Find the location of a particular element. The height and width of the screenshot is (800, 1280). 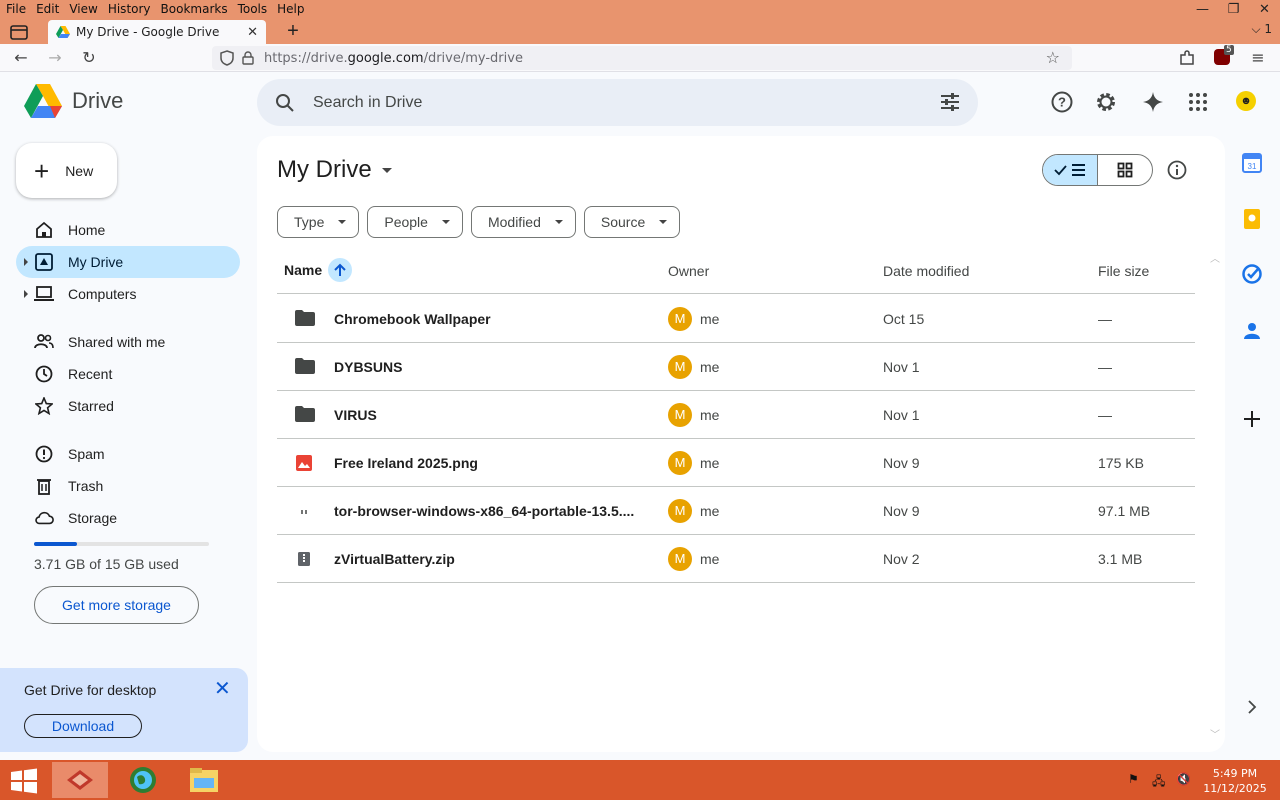

close-tab-icon: ✕ is located at coordinates (252, 32).